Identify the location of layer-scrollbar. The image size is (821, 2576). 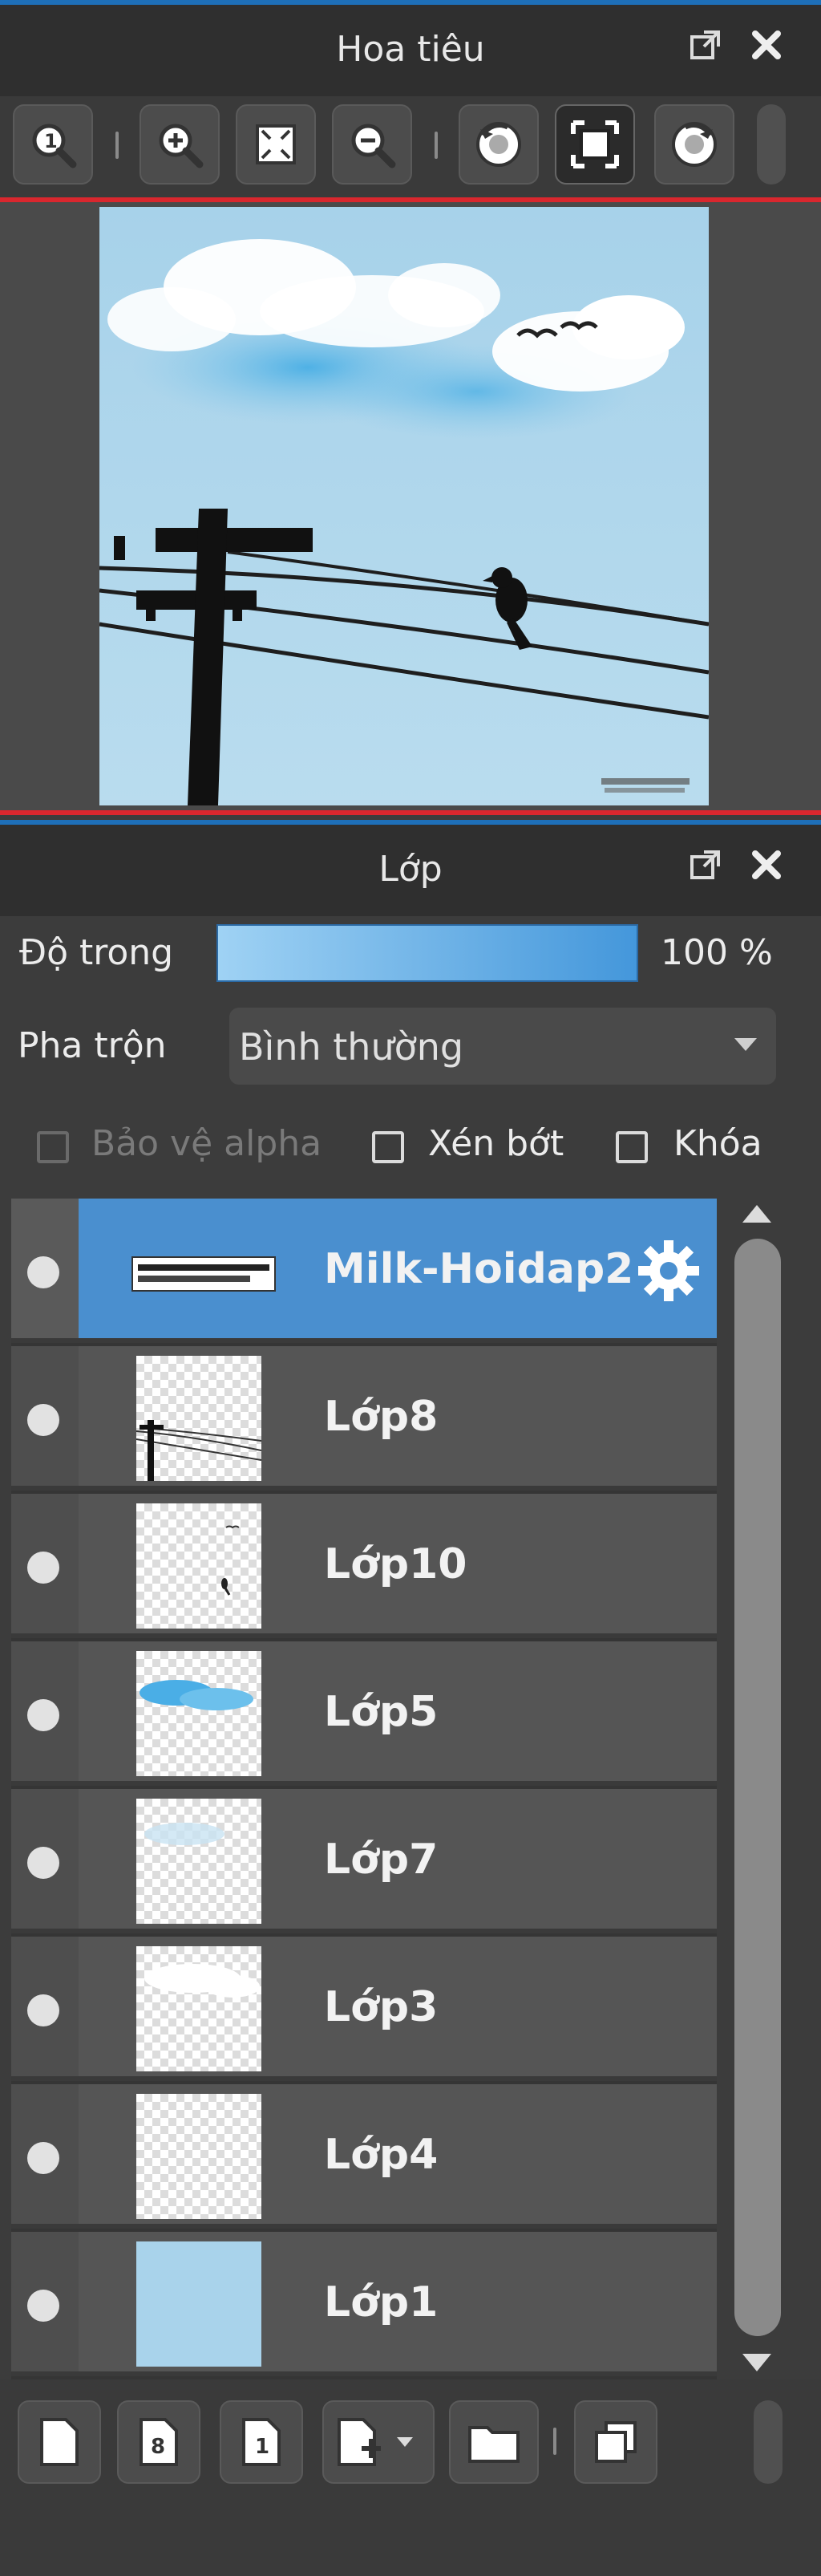
(758, 1789).